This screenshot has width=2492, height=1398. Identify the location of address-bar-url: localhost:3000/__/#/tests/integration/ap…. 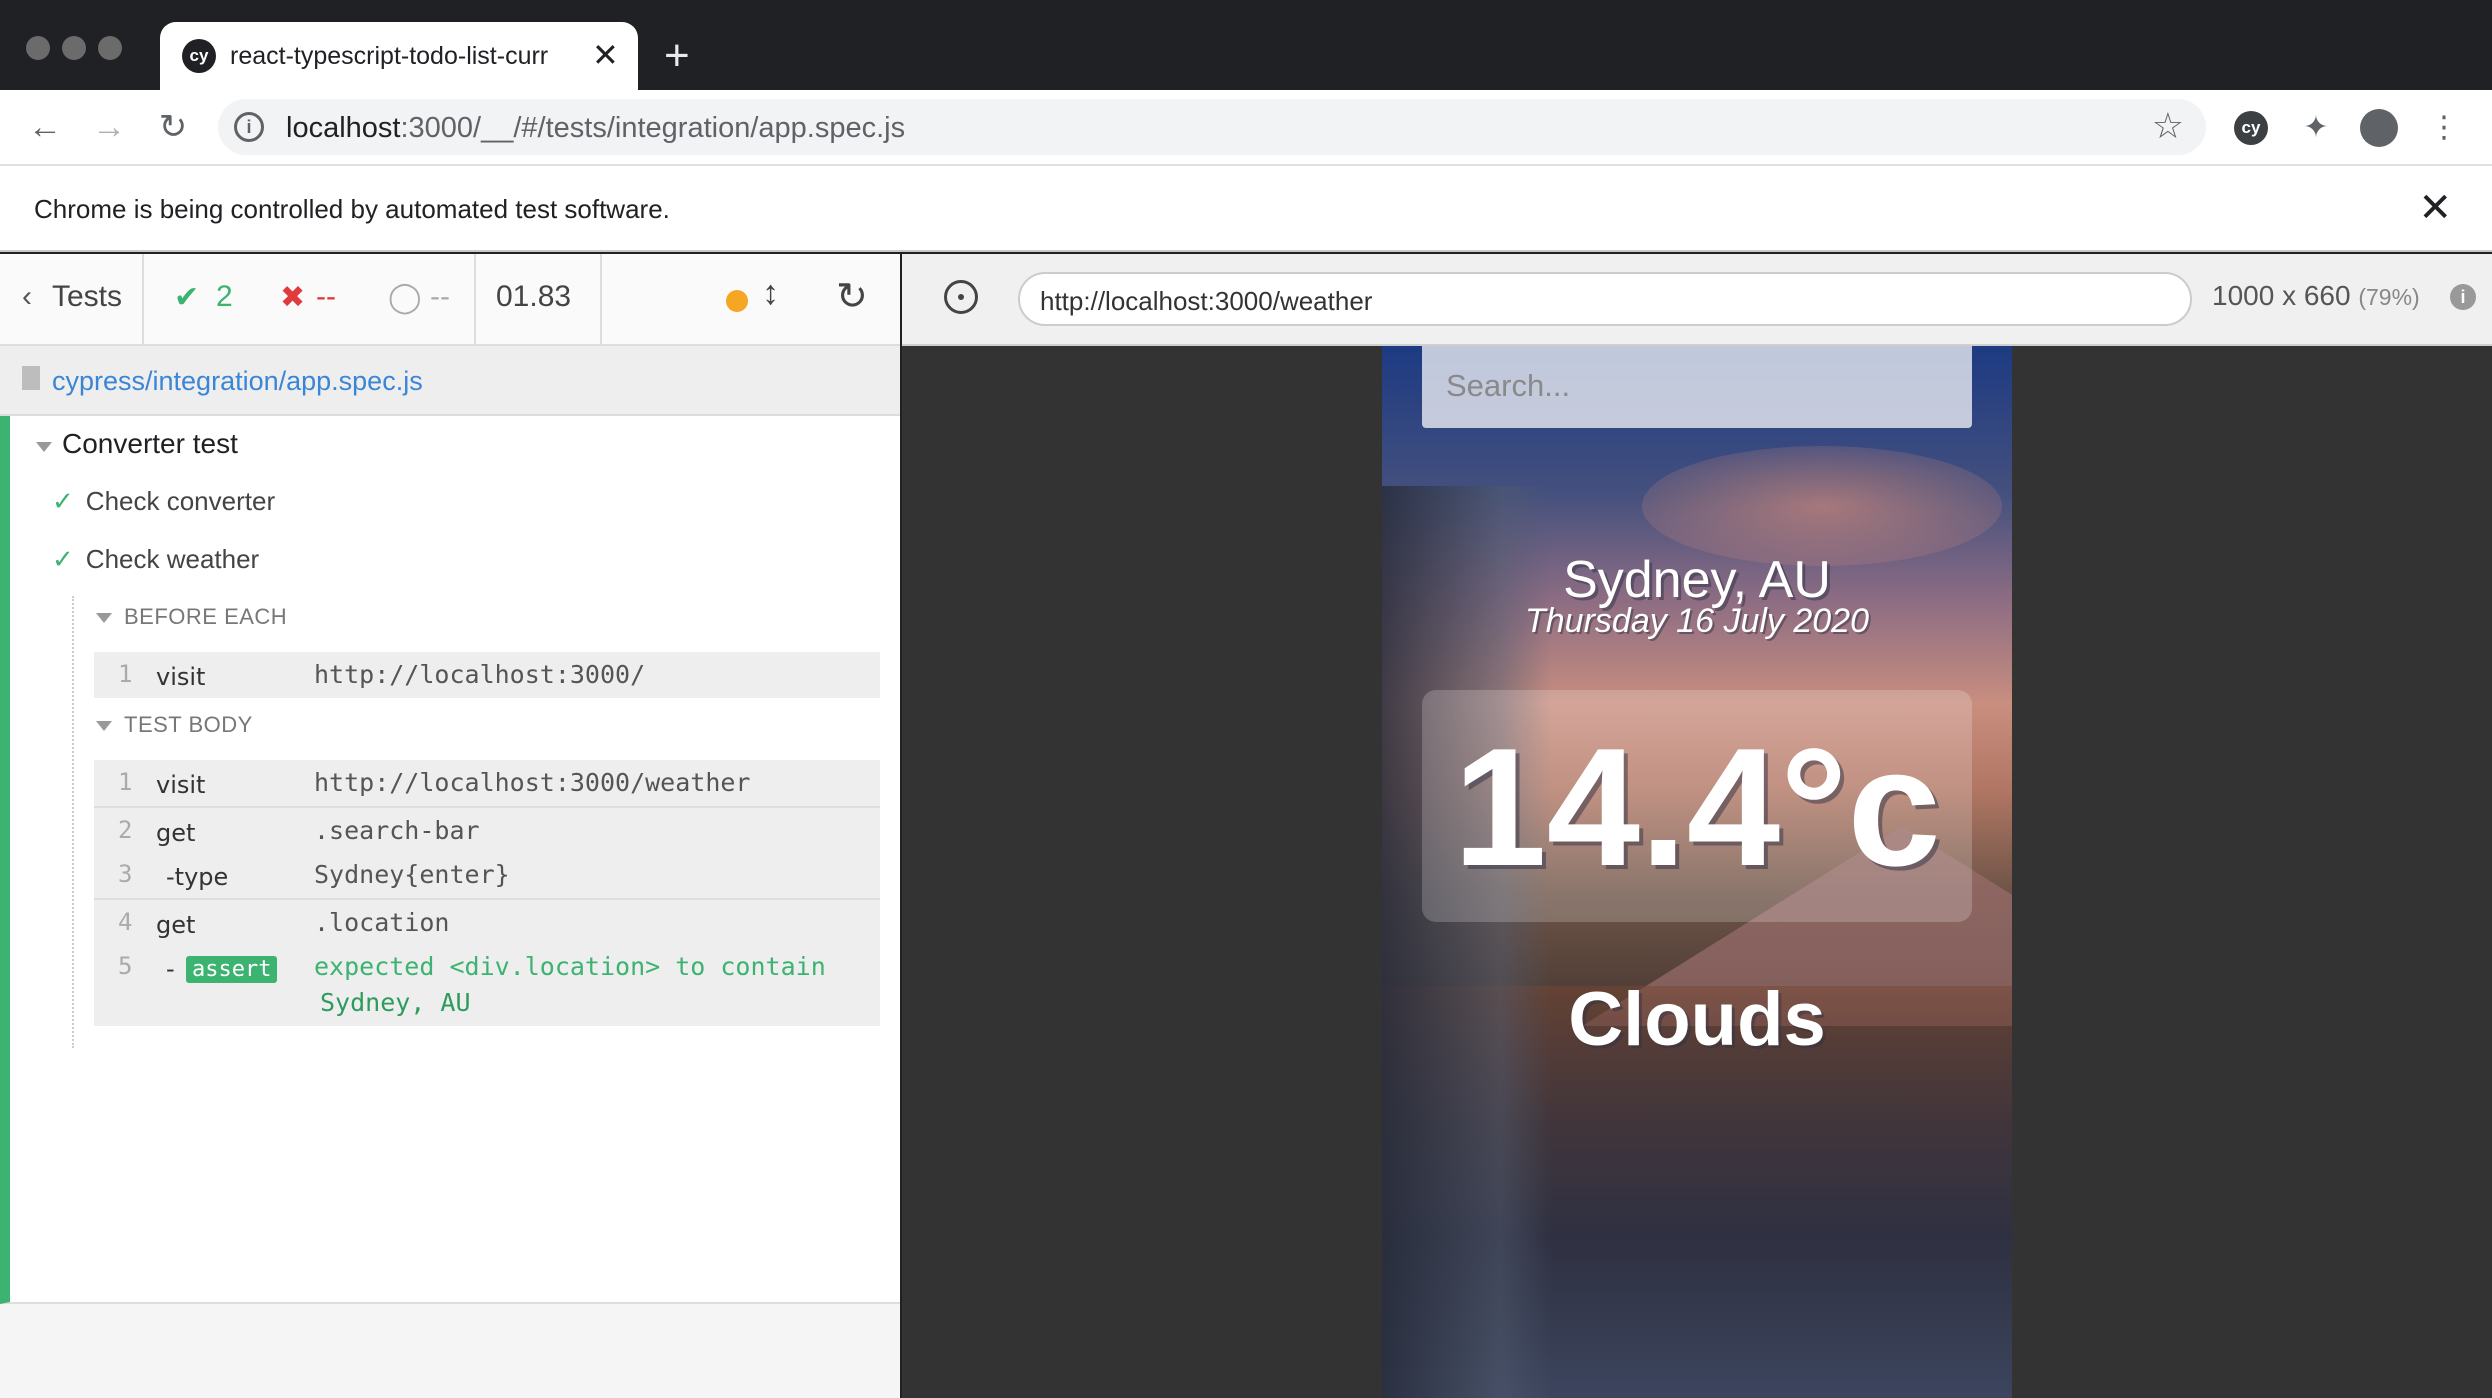
(595, 128).